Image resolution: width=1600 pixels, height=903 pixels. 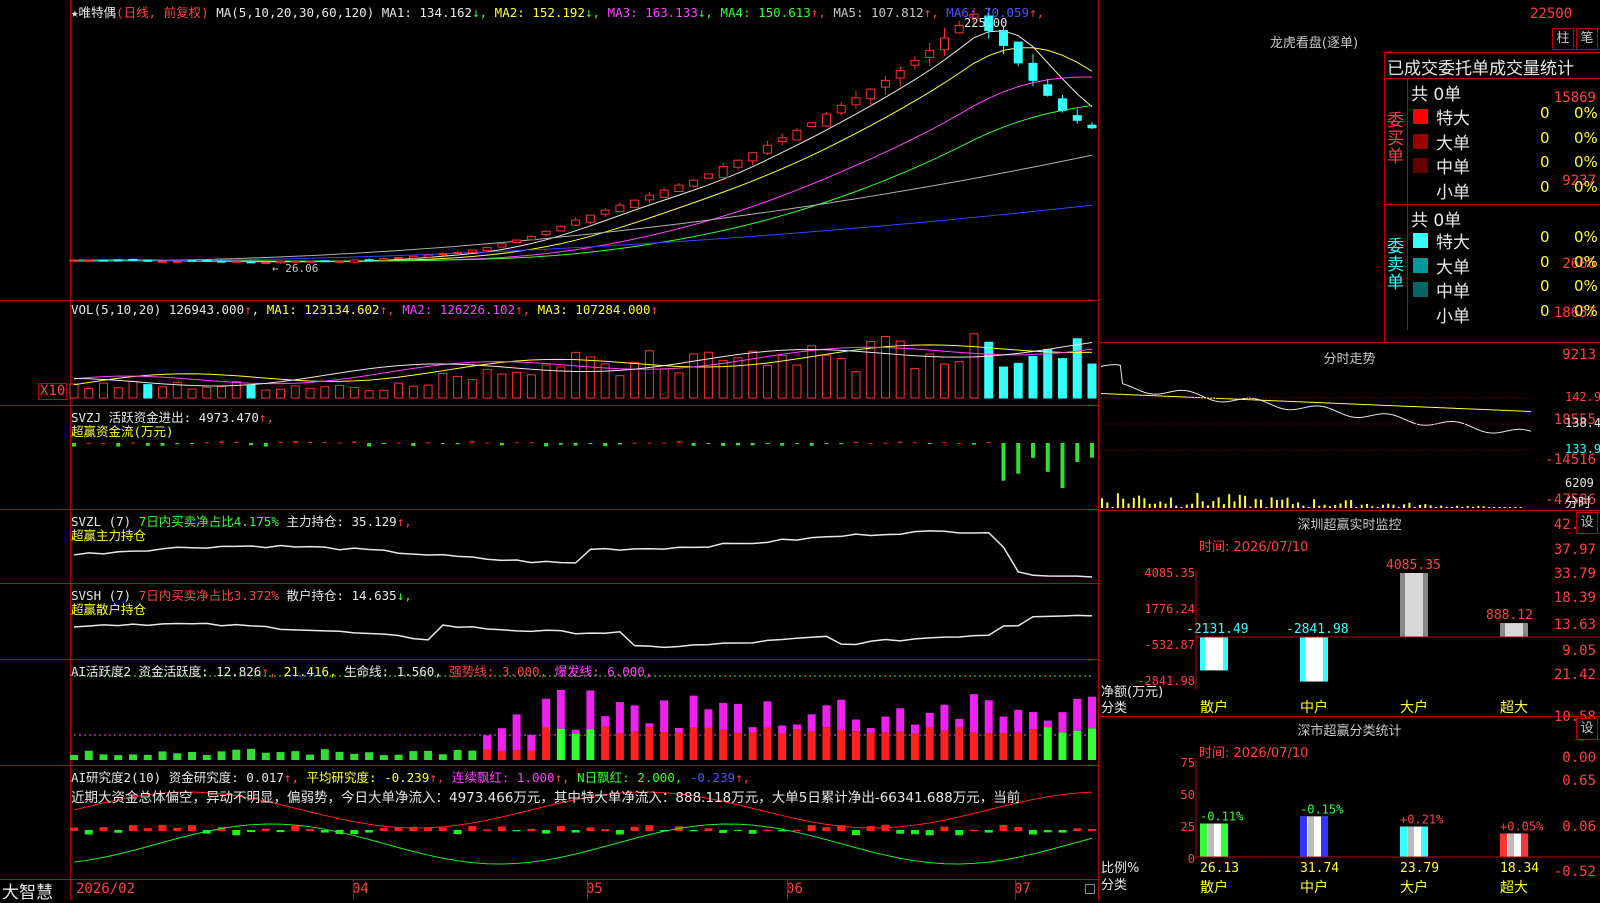 I want to click on ai2-av: 0.017, so click(x=265, y=777).